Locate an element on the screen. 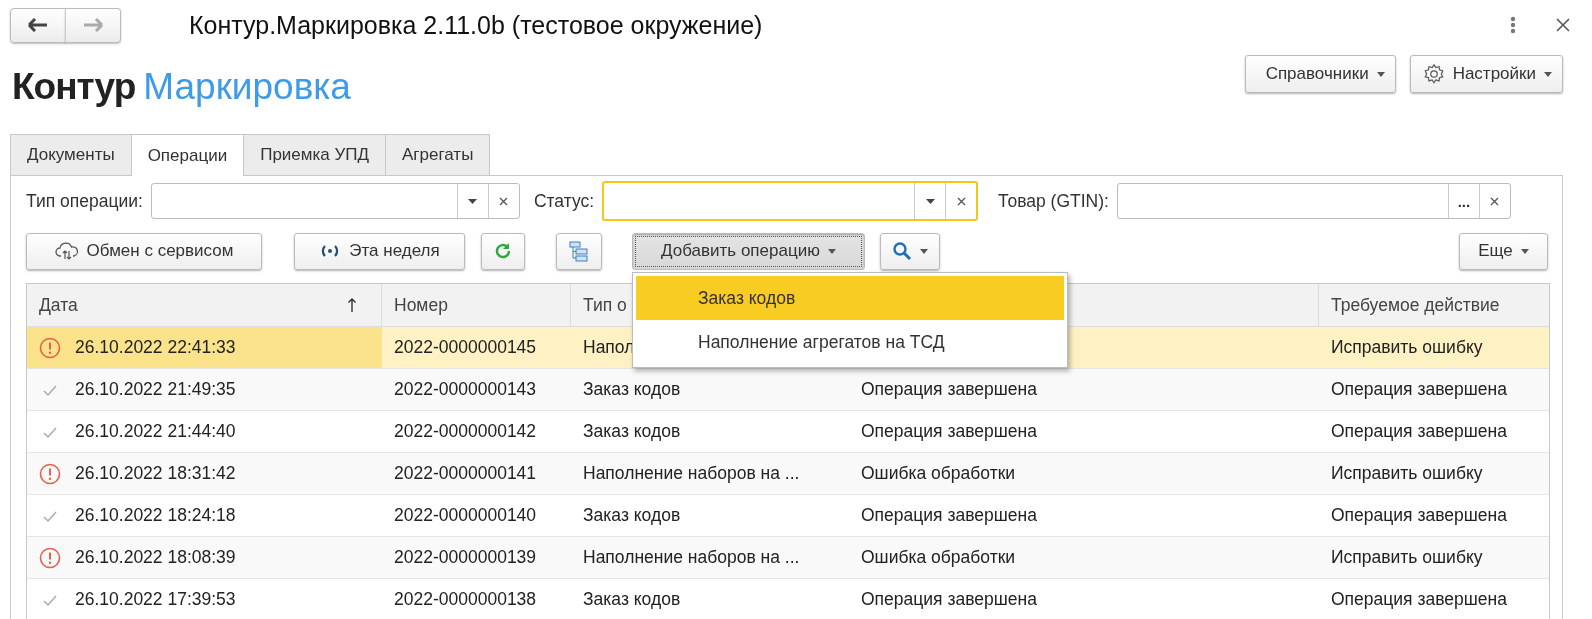 The image size is (1592, 619). filter-label: Статус: is located at coordinates (564, 201).